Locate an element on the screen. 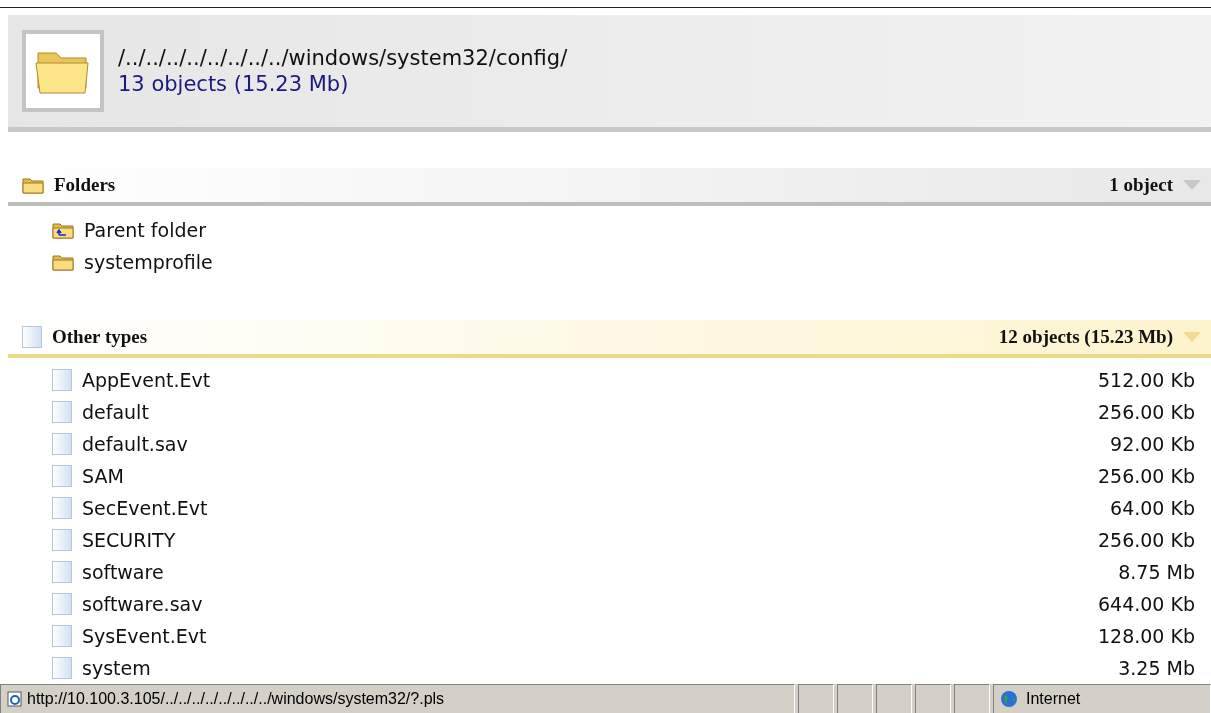  file-size: 3.25 Mb is located at coordinates (1156, 668).